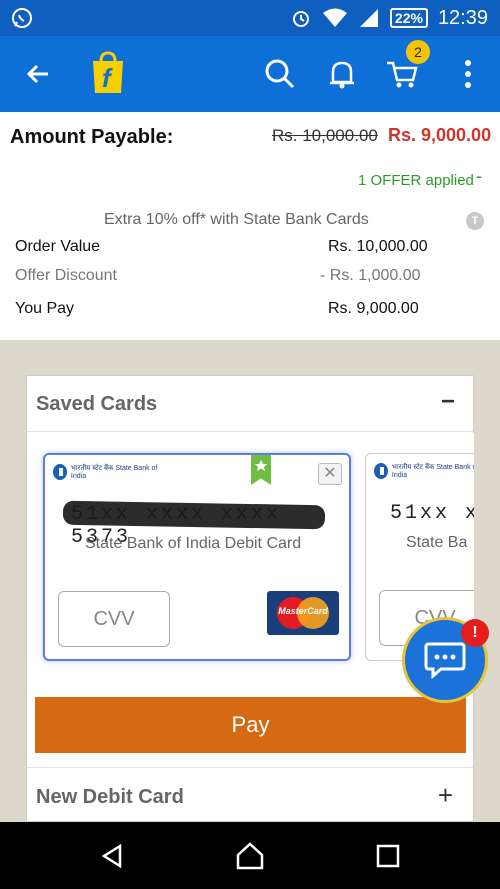 Image resolution: width=500 pixels, height=889 pixels. I want to click on final-price: Rs. 9,000.00, so click(440, 135).